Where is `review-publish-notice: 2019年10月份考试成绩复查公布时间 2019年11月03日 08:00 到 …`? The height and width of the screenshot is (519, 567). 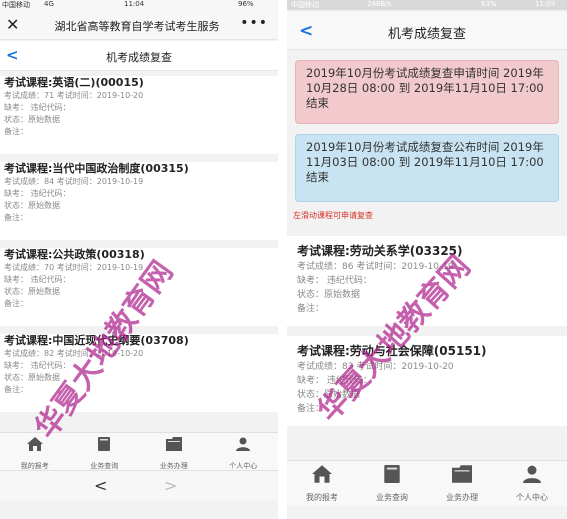
review-publish-notice: 2019年10月份考试成绩复查公布时间 2019年11月03日 08:00 到 … is located at coordinates (427, 168).